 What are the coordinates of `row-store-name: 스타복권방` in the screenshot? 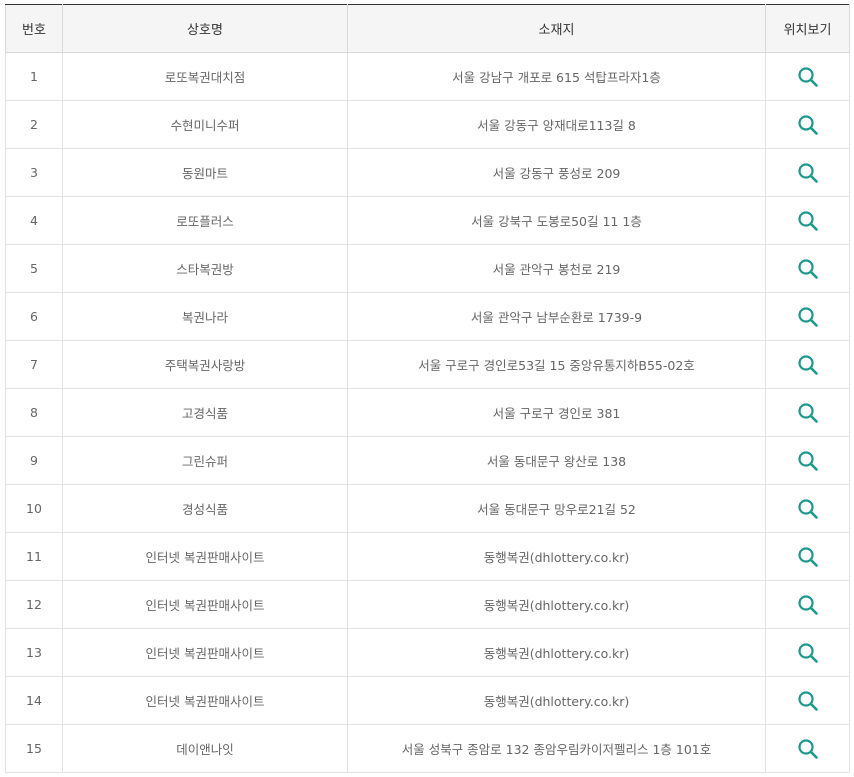 It's located at (205, 268).